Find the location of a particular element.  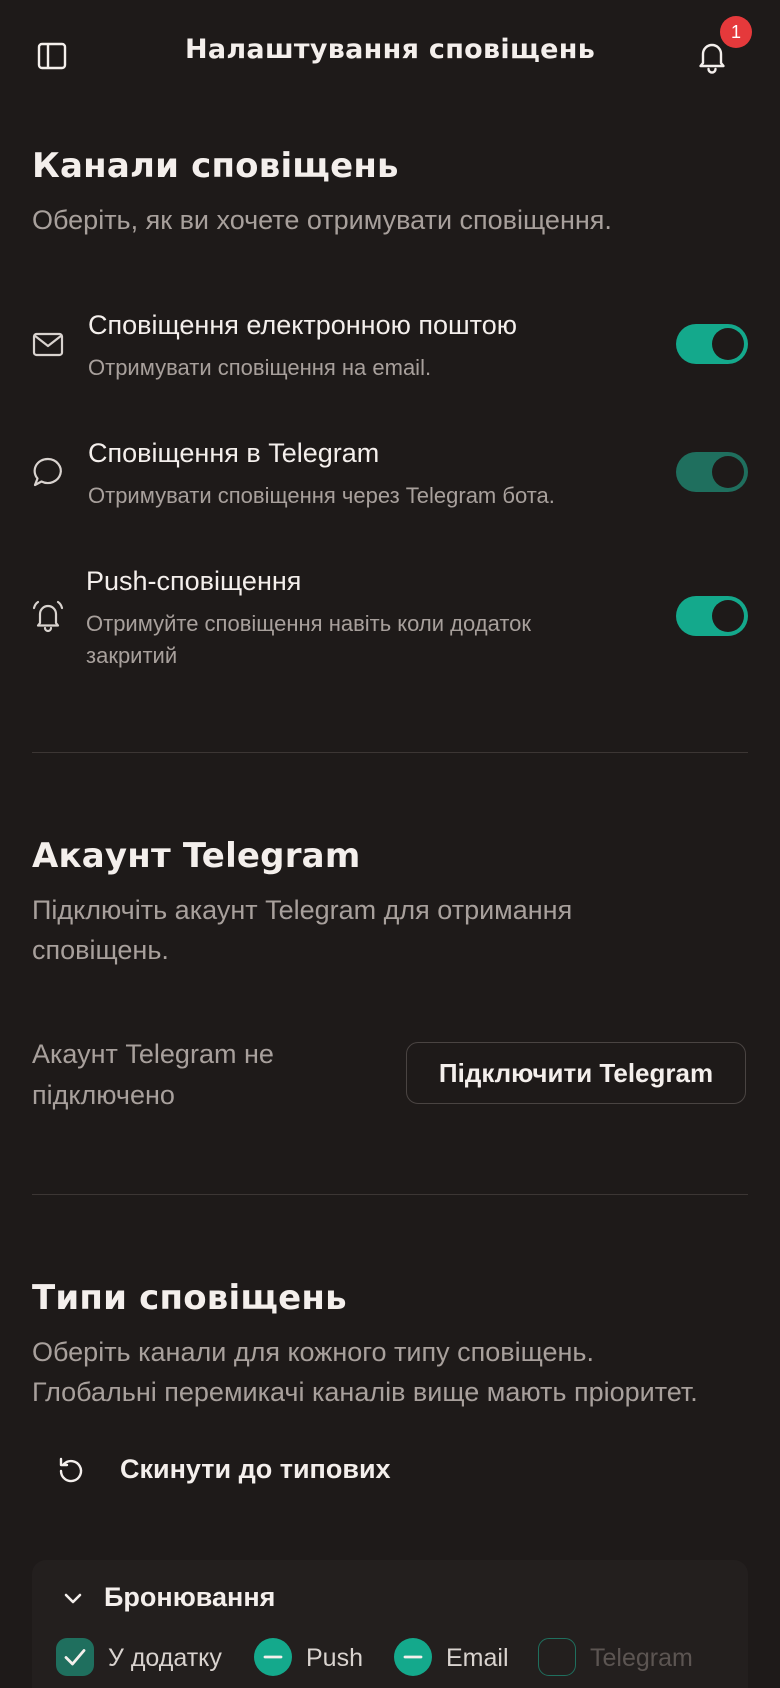

push-channel-description-line1: Отримуйте сповіщення навіть коли додаток is located at coordinates (309, 623).